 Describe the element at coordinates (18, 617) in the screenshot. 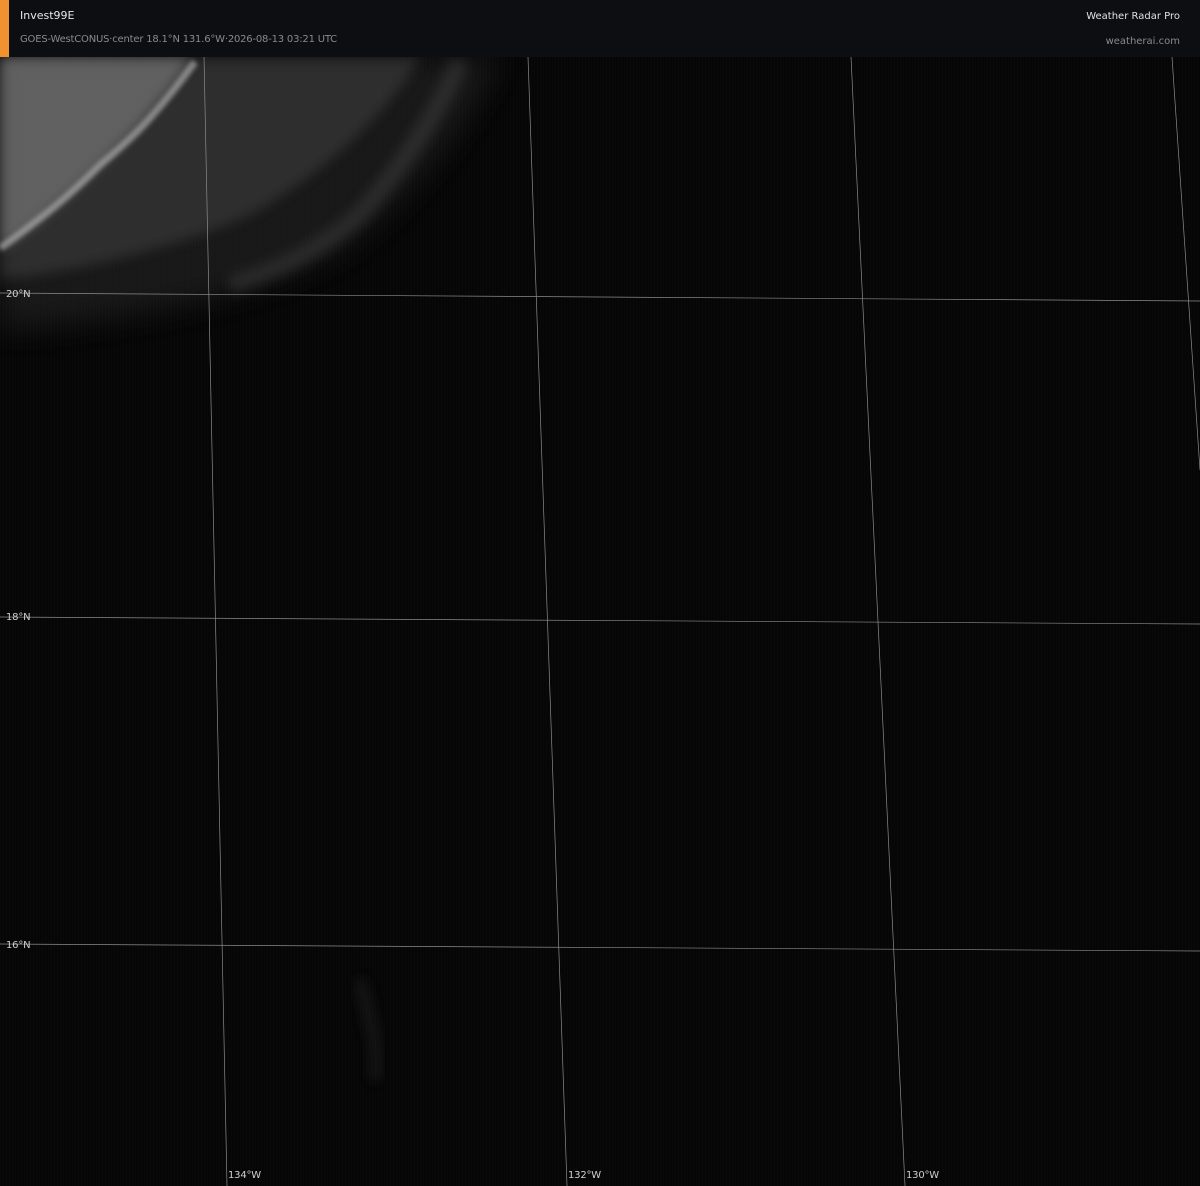

I see `latitude-label-18n: 18°N` at that location.